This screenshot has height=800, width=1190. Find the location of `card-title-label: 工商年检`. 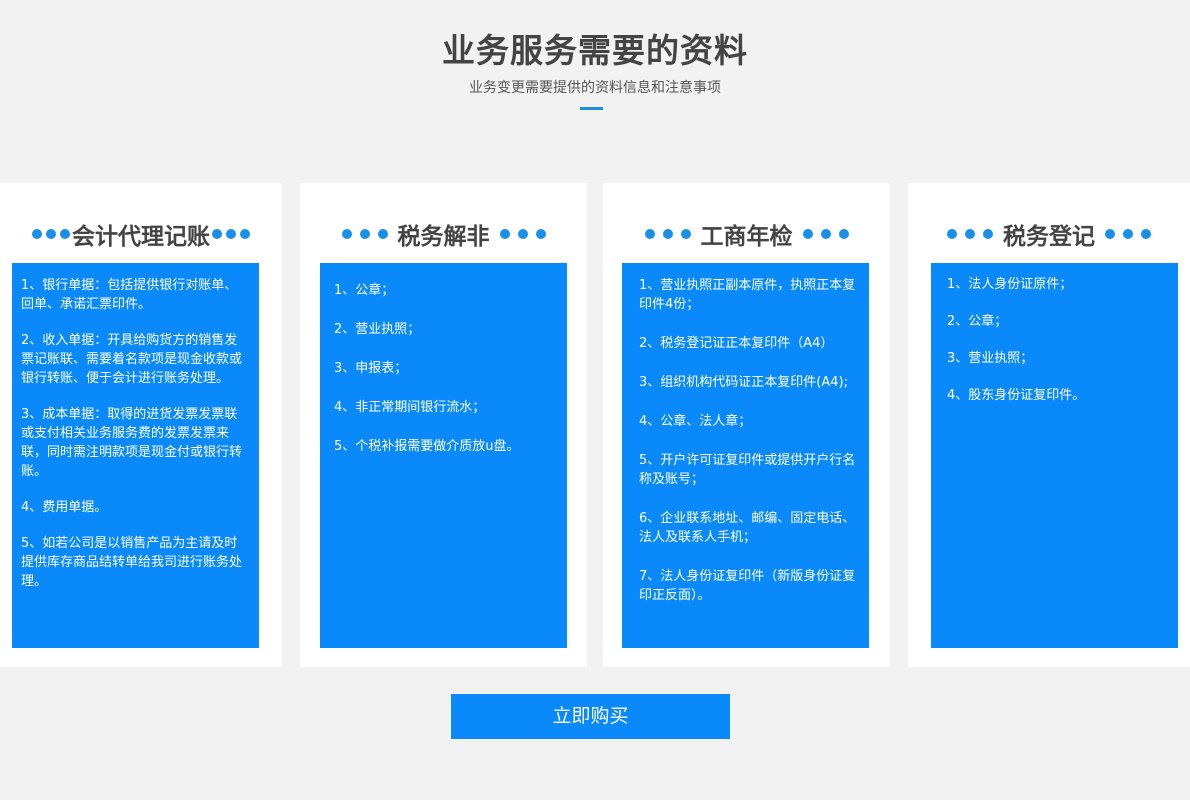

card-title-label: 工商年检 is located at coordinates (746, 237).